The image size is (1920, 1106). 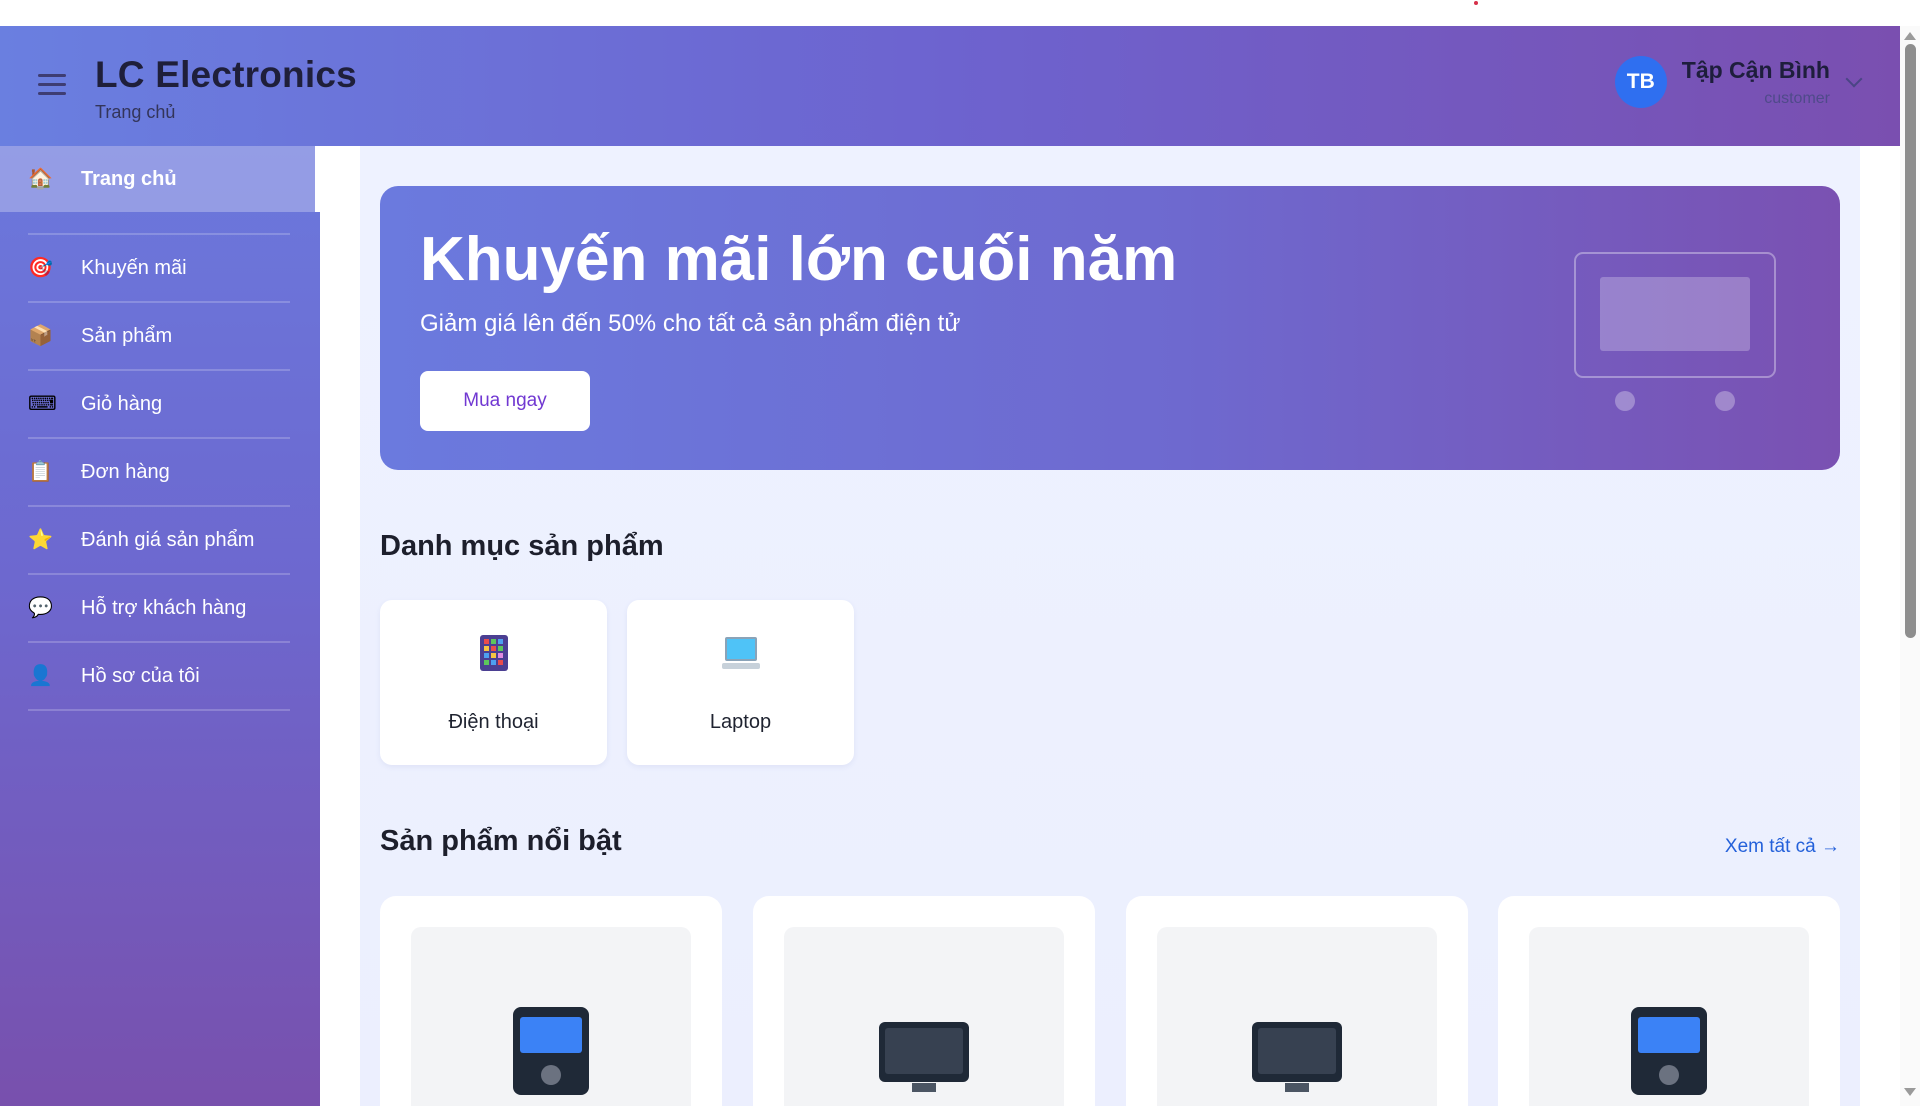 I want to click on shop-now-button: Mua ngay, so click(x=505, y=401).